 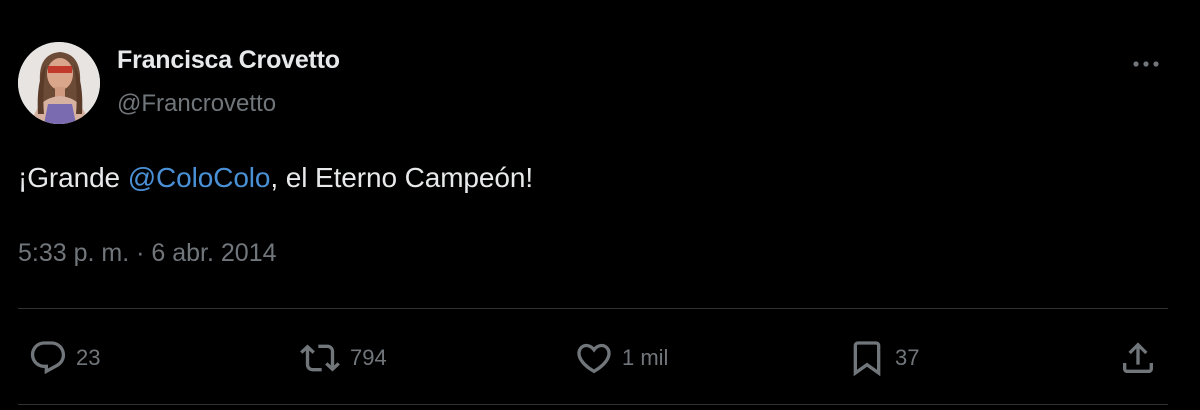 I want to click on author-handle: @Francrovetto, so click(x=196, y=104).